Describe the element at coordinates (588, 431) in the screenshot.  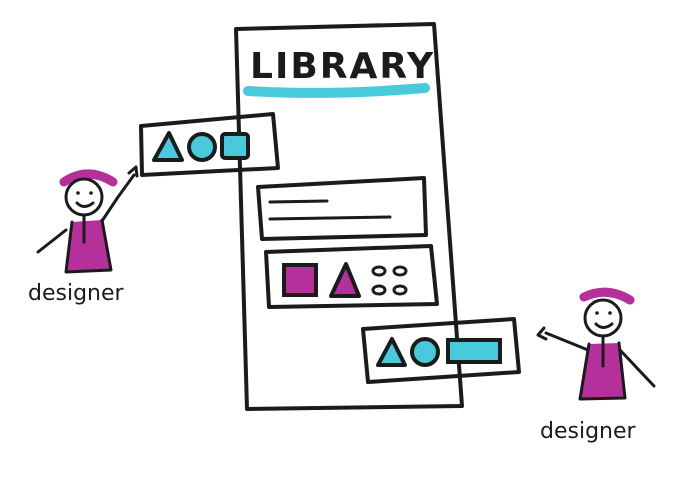
I see `designer-right-label: designer` at that location.